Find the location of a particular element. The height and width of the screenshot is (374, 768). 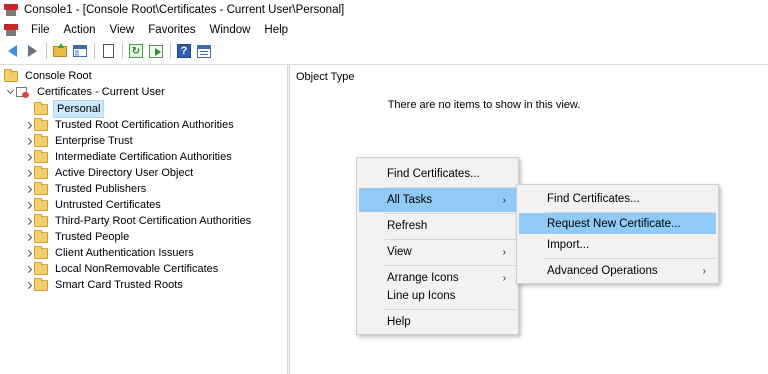

tree-item-folder: Enterprise Trust is located at coordinates (78, 141).